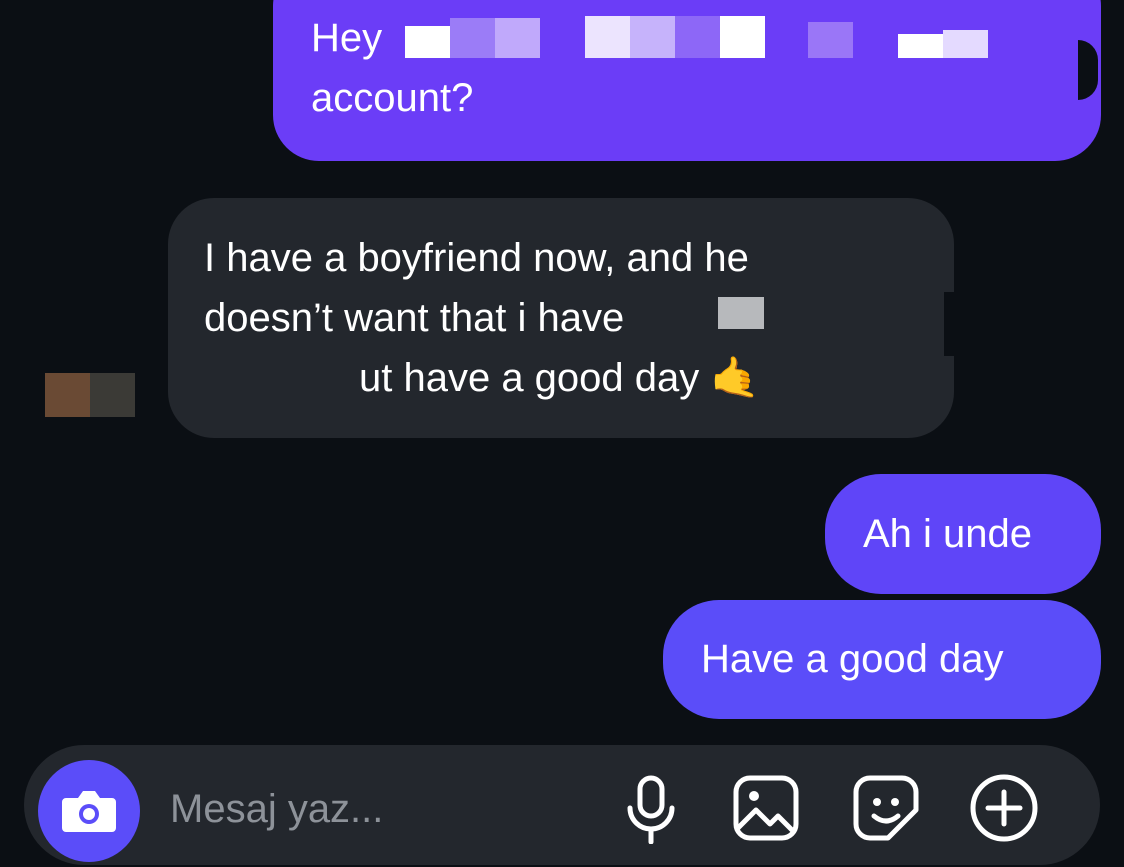 This screenshot has height=867, width=1124. What do you see at coordinates (414, 318) in the screenshot?
I see `message-line: doesn’t want that i have` at bounding box center [414, 318].